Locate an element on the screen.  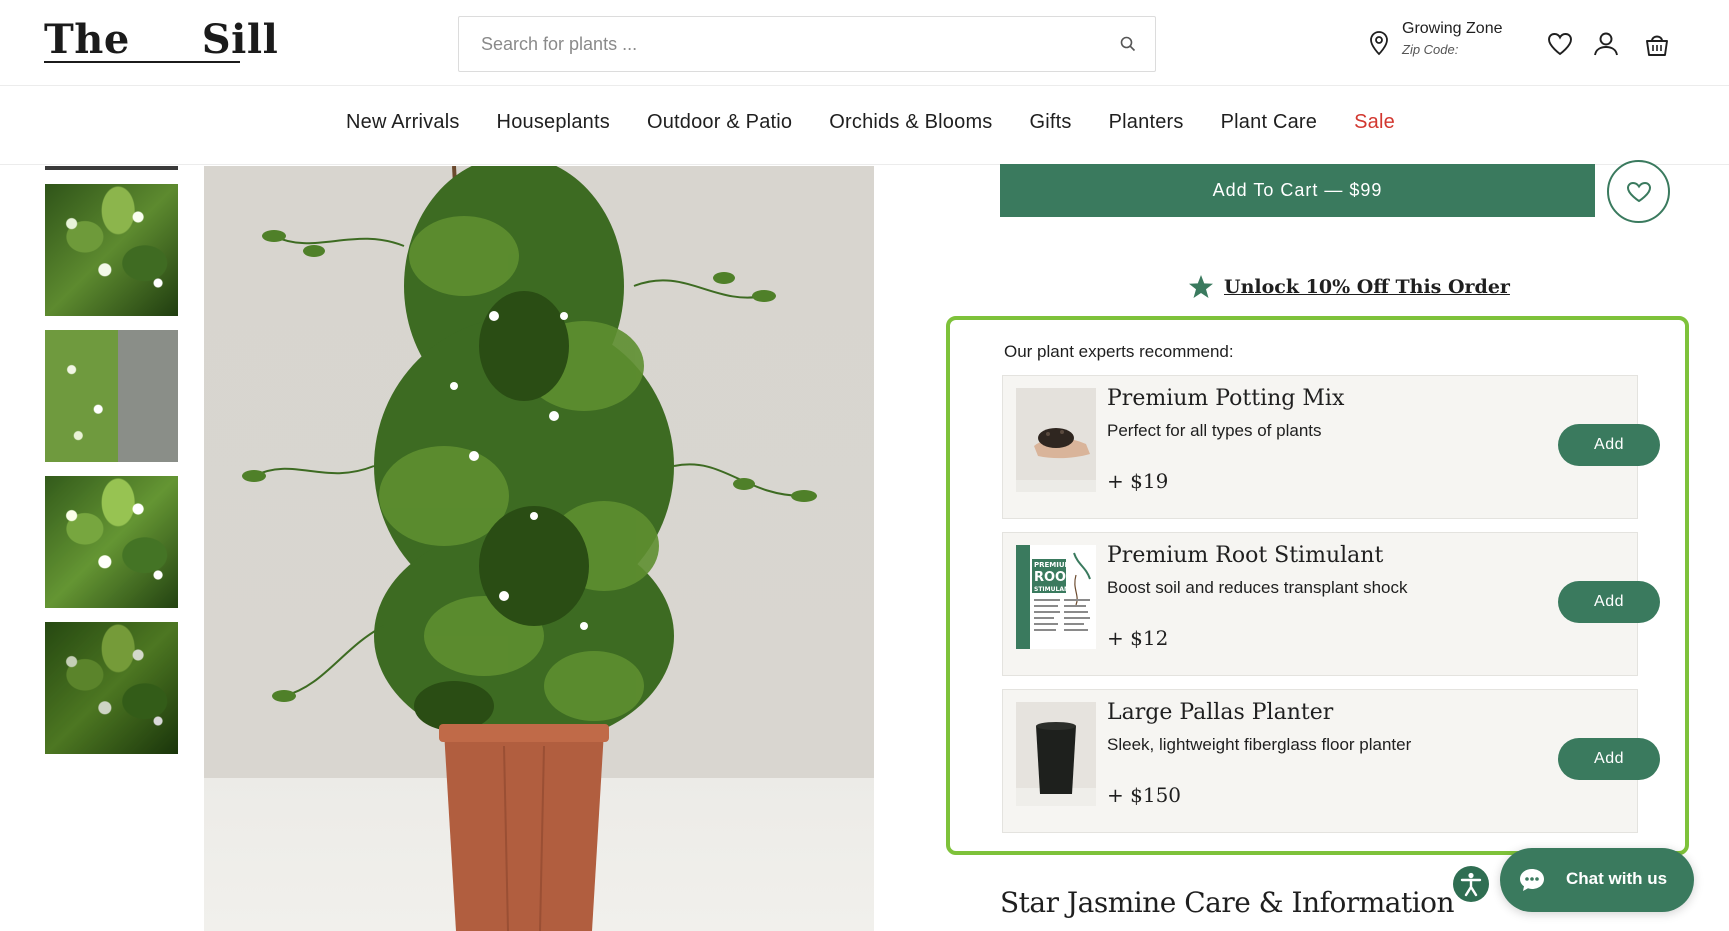
nav-plant-care: Plant Care is located at coordinates (1269, 122).